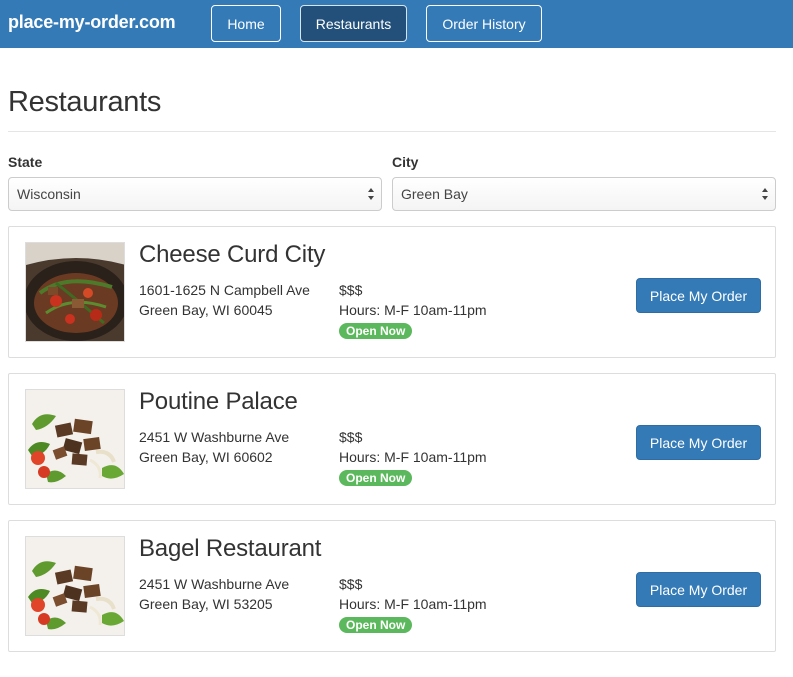 The width and height of the screenshot is (793, 677). What do you see at coordinates (232, 255) in the screenshot?
I see `restaurant-name: Cheese Curd City` at bounding box center [232, 255].